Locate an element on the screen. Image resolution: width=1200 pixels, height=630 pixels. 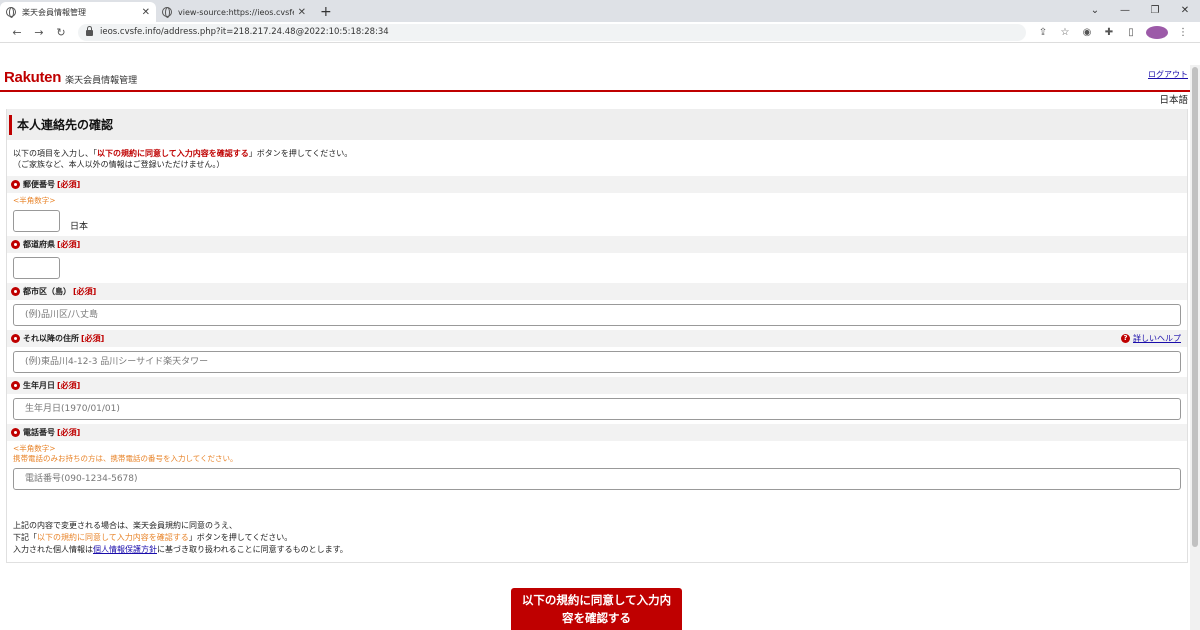
close-window-icon: ✕ is located at coordinates (1185, 10).